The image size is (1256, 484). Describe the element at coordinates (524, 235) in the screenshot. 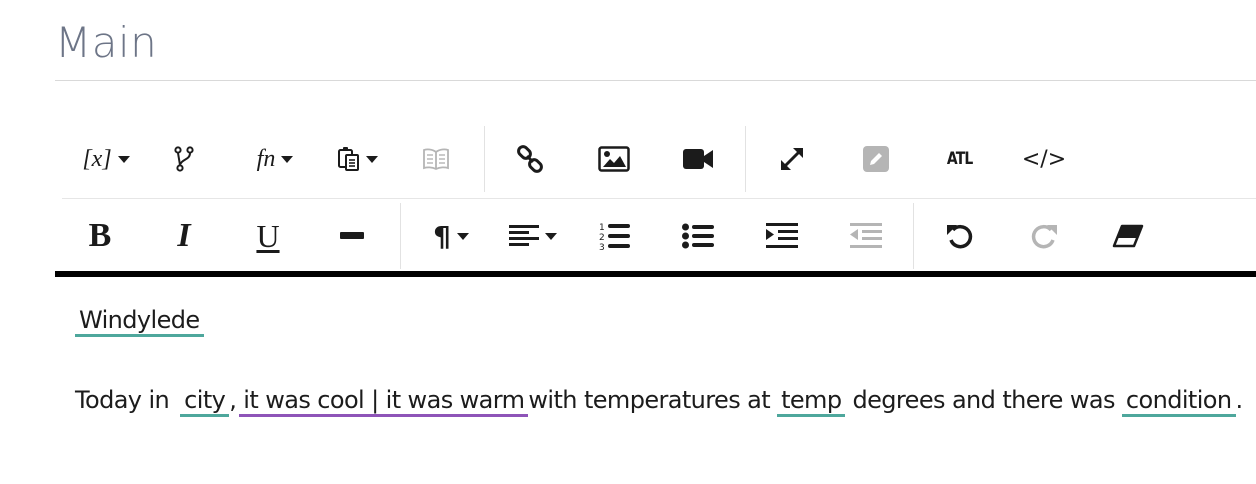

I see `align-left-icon` at that location.